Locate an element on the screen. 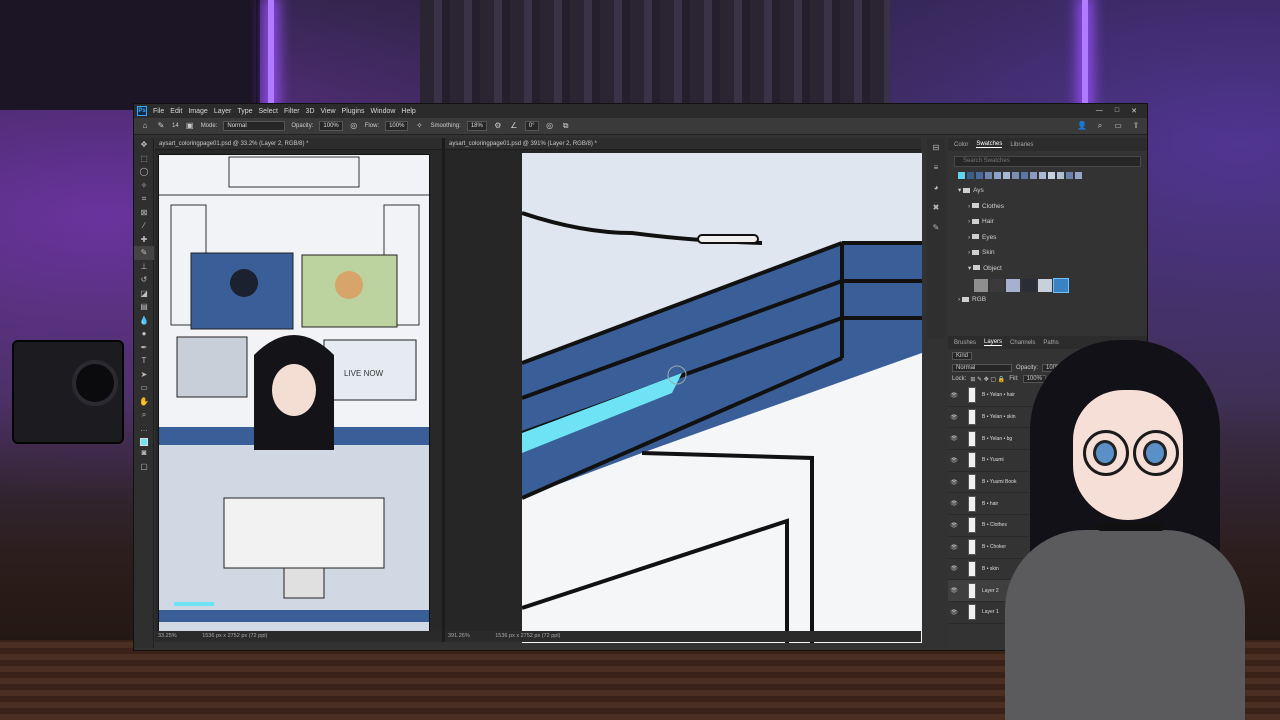  path-select-tool-icon: ➤ is located at coordinates (144, 375).